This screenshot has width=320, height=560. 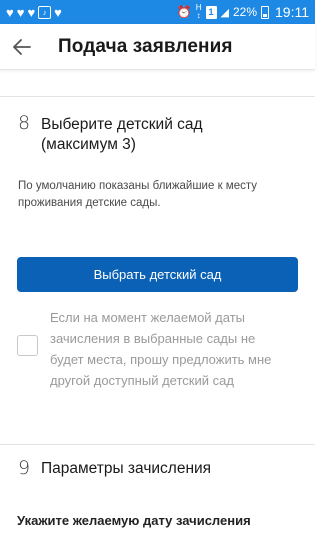 I want to click on enrollment-date-label: Укажите желаемую дату зачисления, so click(x=134, y=520).